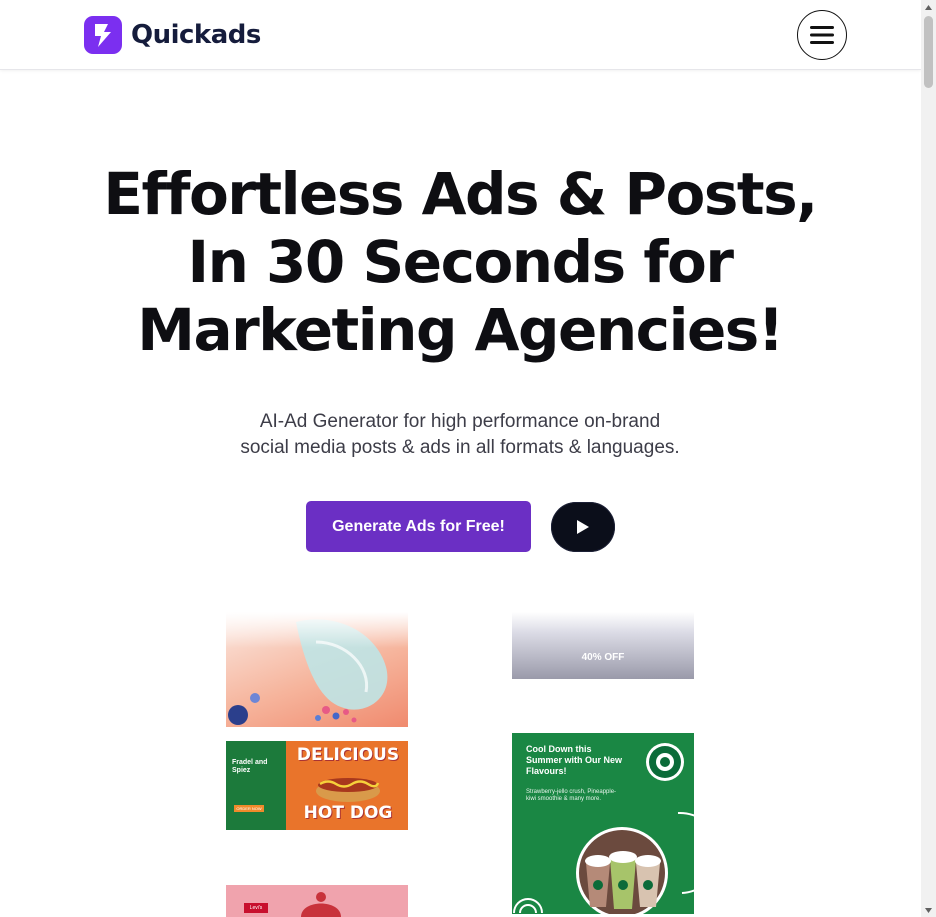 The width and height of the screenshot is (936, 917). I want to click on hotdog-subtitle-text: HOT DOG, so click(348, 813).